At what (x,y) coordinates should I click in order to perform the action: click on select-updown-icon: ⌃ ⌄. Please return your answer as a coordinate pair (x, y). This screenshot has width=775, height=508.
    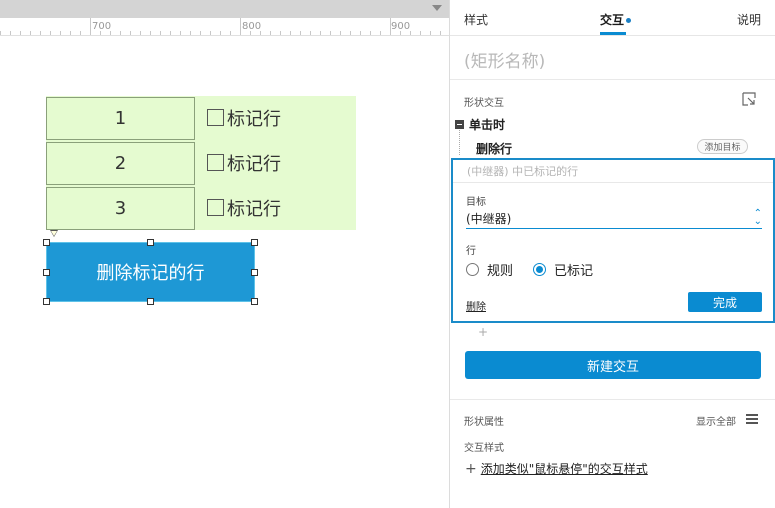
    Looking at the image, I should click on (757, 217).